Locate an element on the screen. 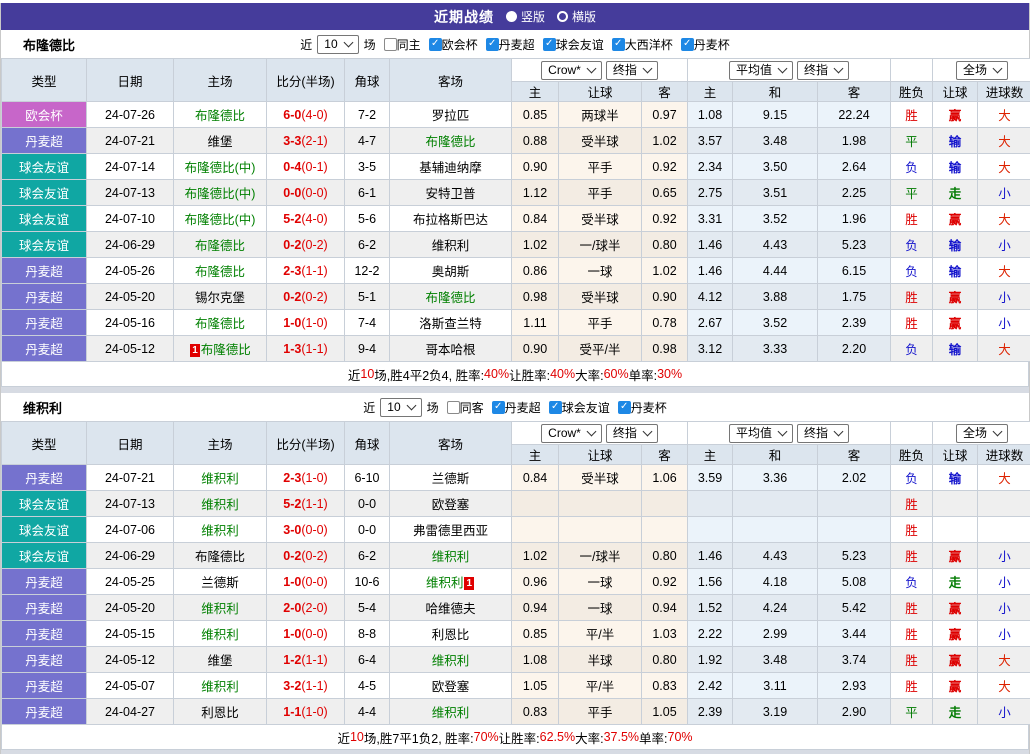  half-time-score: (1-0) is located at coordinates (314, 478).